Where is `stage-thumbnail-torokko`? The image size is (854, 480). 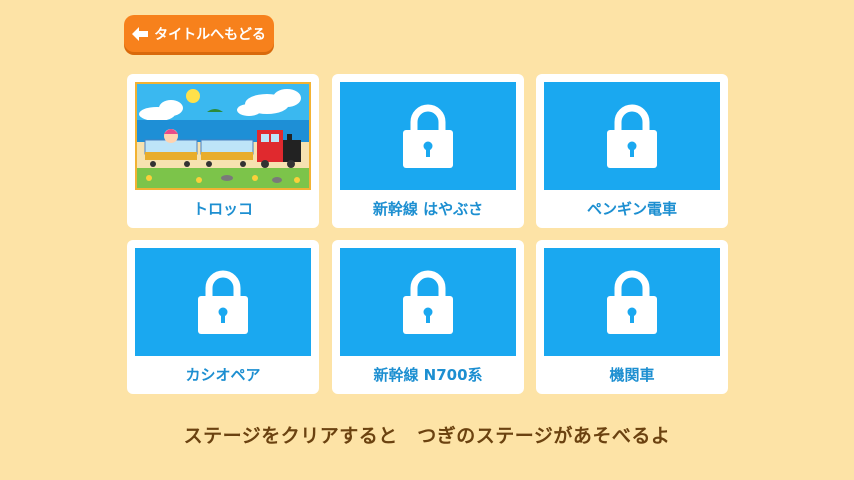 stage-thumbnail-torokko is located at coordinates (223, 136).